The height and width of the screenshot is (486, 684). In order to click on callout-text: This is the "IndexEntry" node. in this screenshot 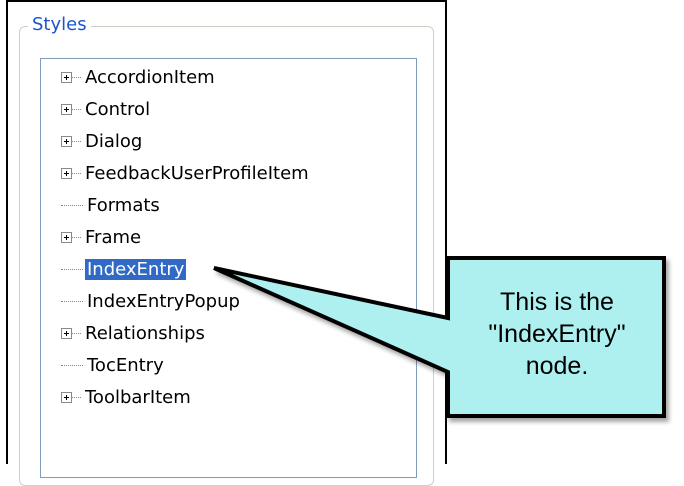, I will do `click(557, 334)`.